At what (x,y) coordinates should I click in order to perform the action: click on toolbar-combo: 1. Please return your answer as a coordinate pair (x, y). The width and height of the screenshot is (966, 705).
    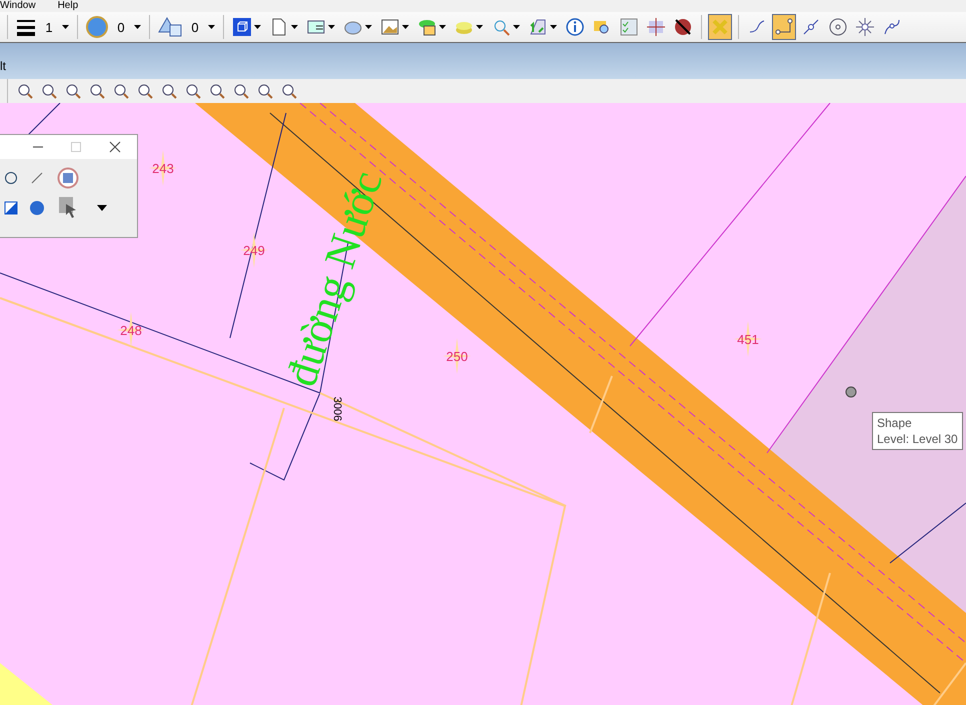
    Looking at the image, I should click on (42, 27).